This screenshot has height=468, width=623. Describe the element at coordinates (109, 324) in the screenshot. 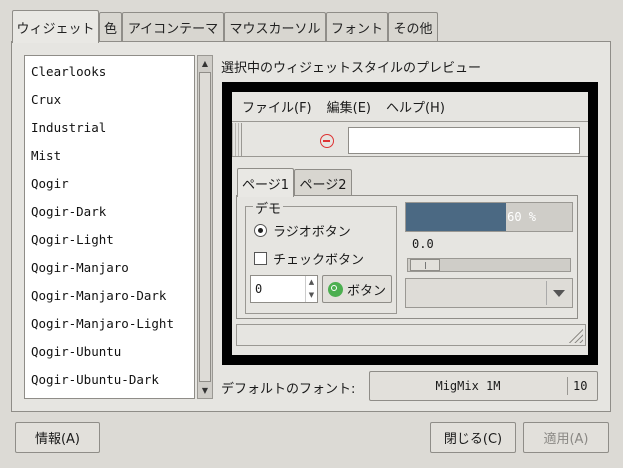

I see `list-item: Qogir-Manjaro-Light` at that location.